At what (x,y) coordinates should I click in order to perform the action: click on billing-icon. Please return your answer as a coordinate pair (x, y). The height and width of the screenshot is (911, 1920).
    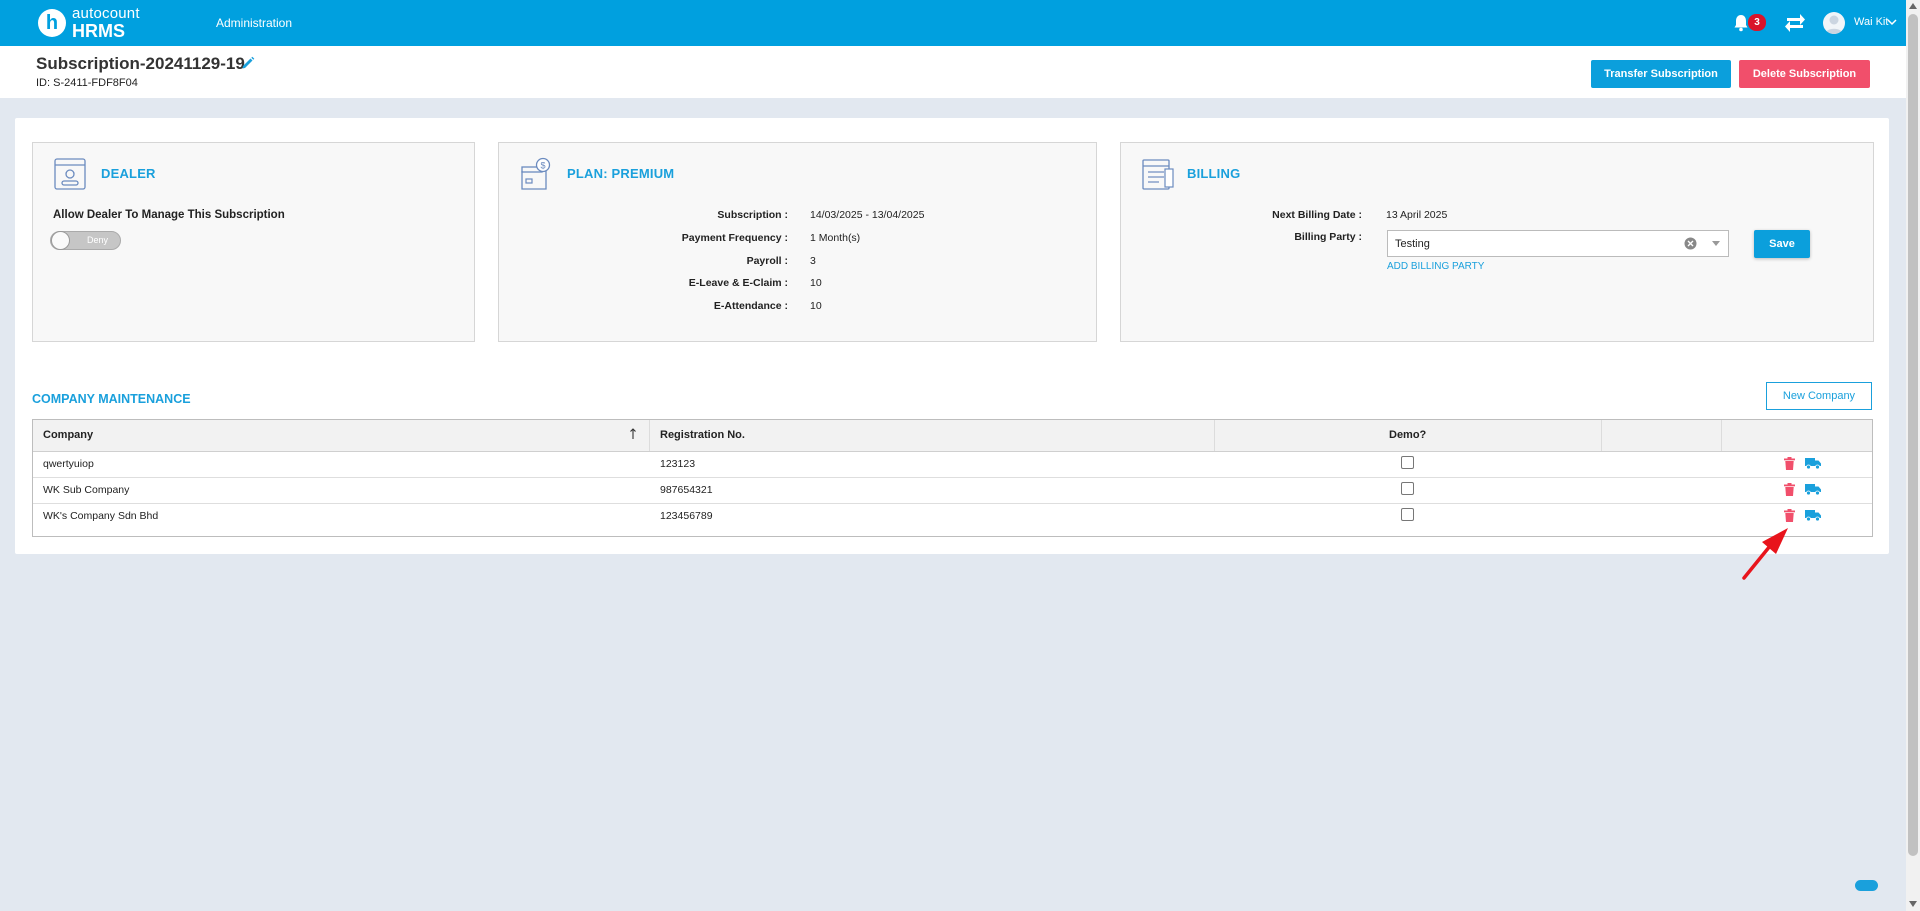
    Looking at the image, I should click on (1158, 174).